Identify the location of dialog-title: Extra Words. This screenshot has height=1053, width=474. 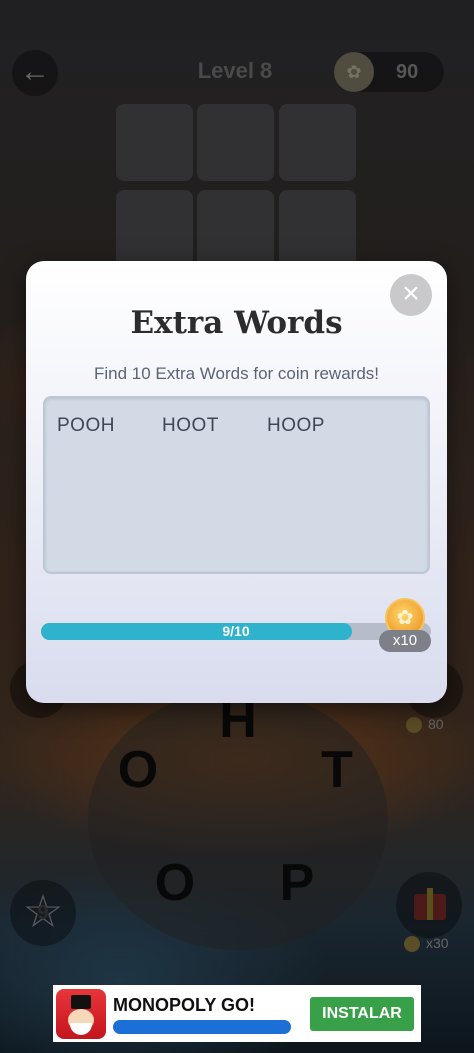
(236, 323).